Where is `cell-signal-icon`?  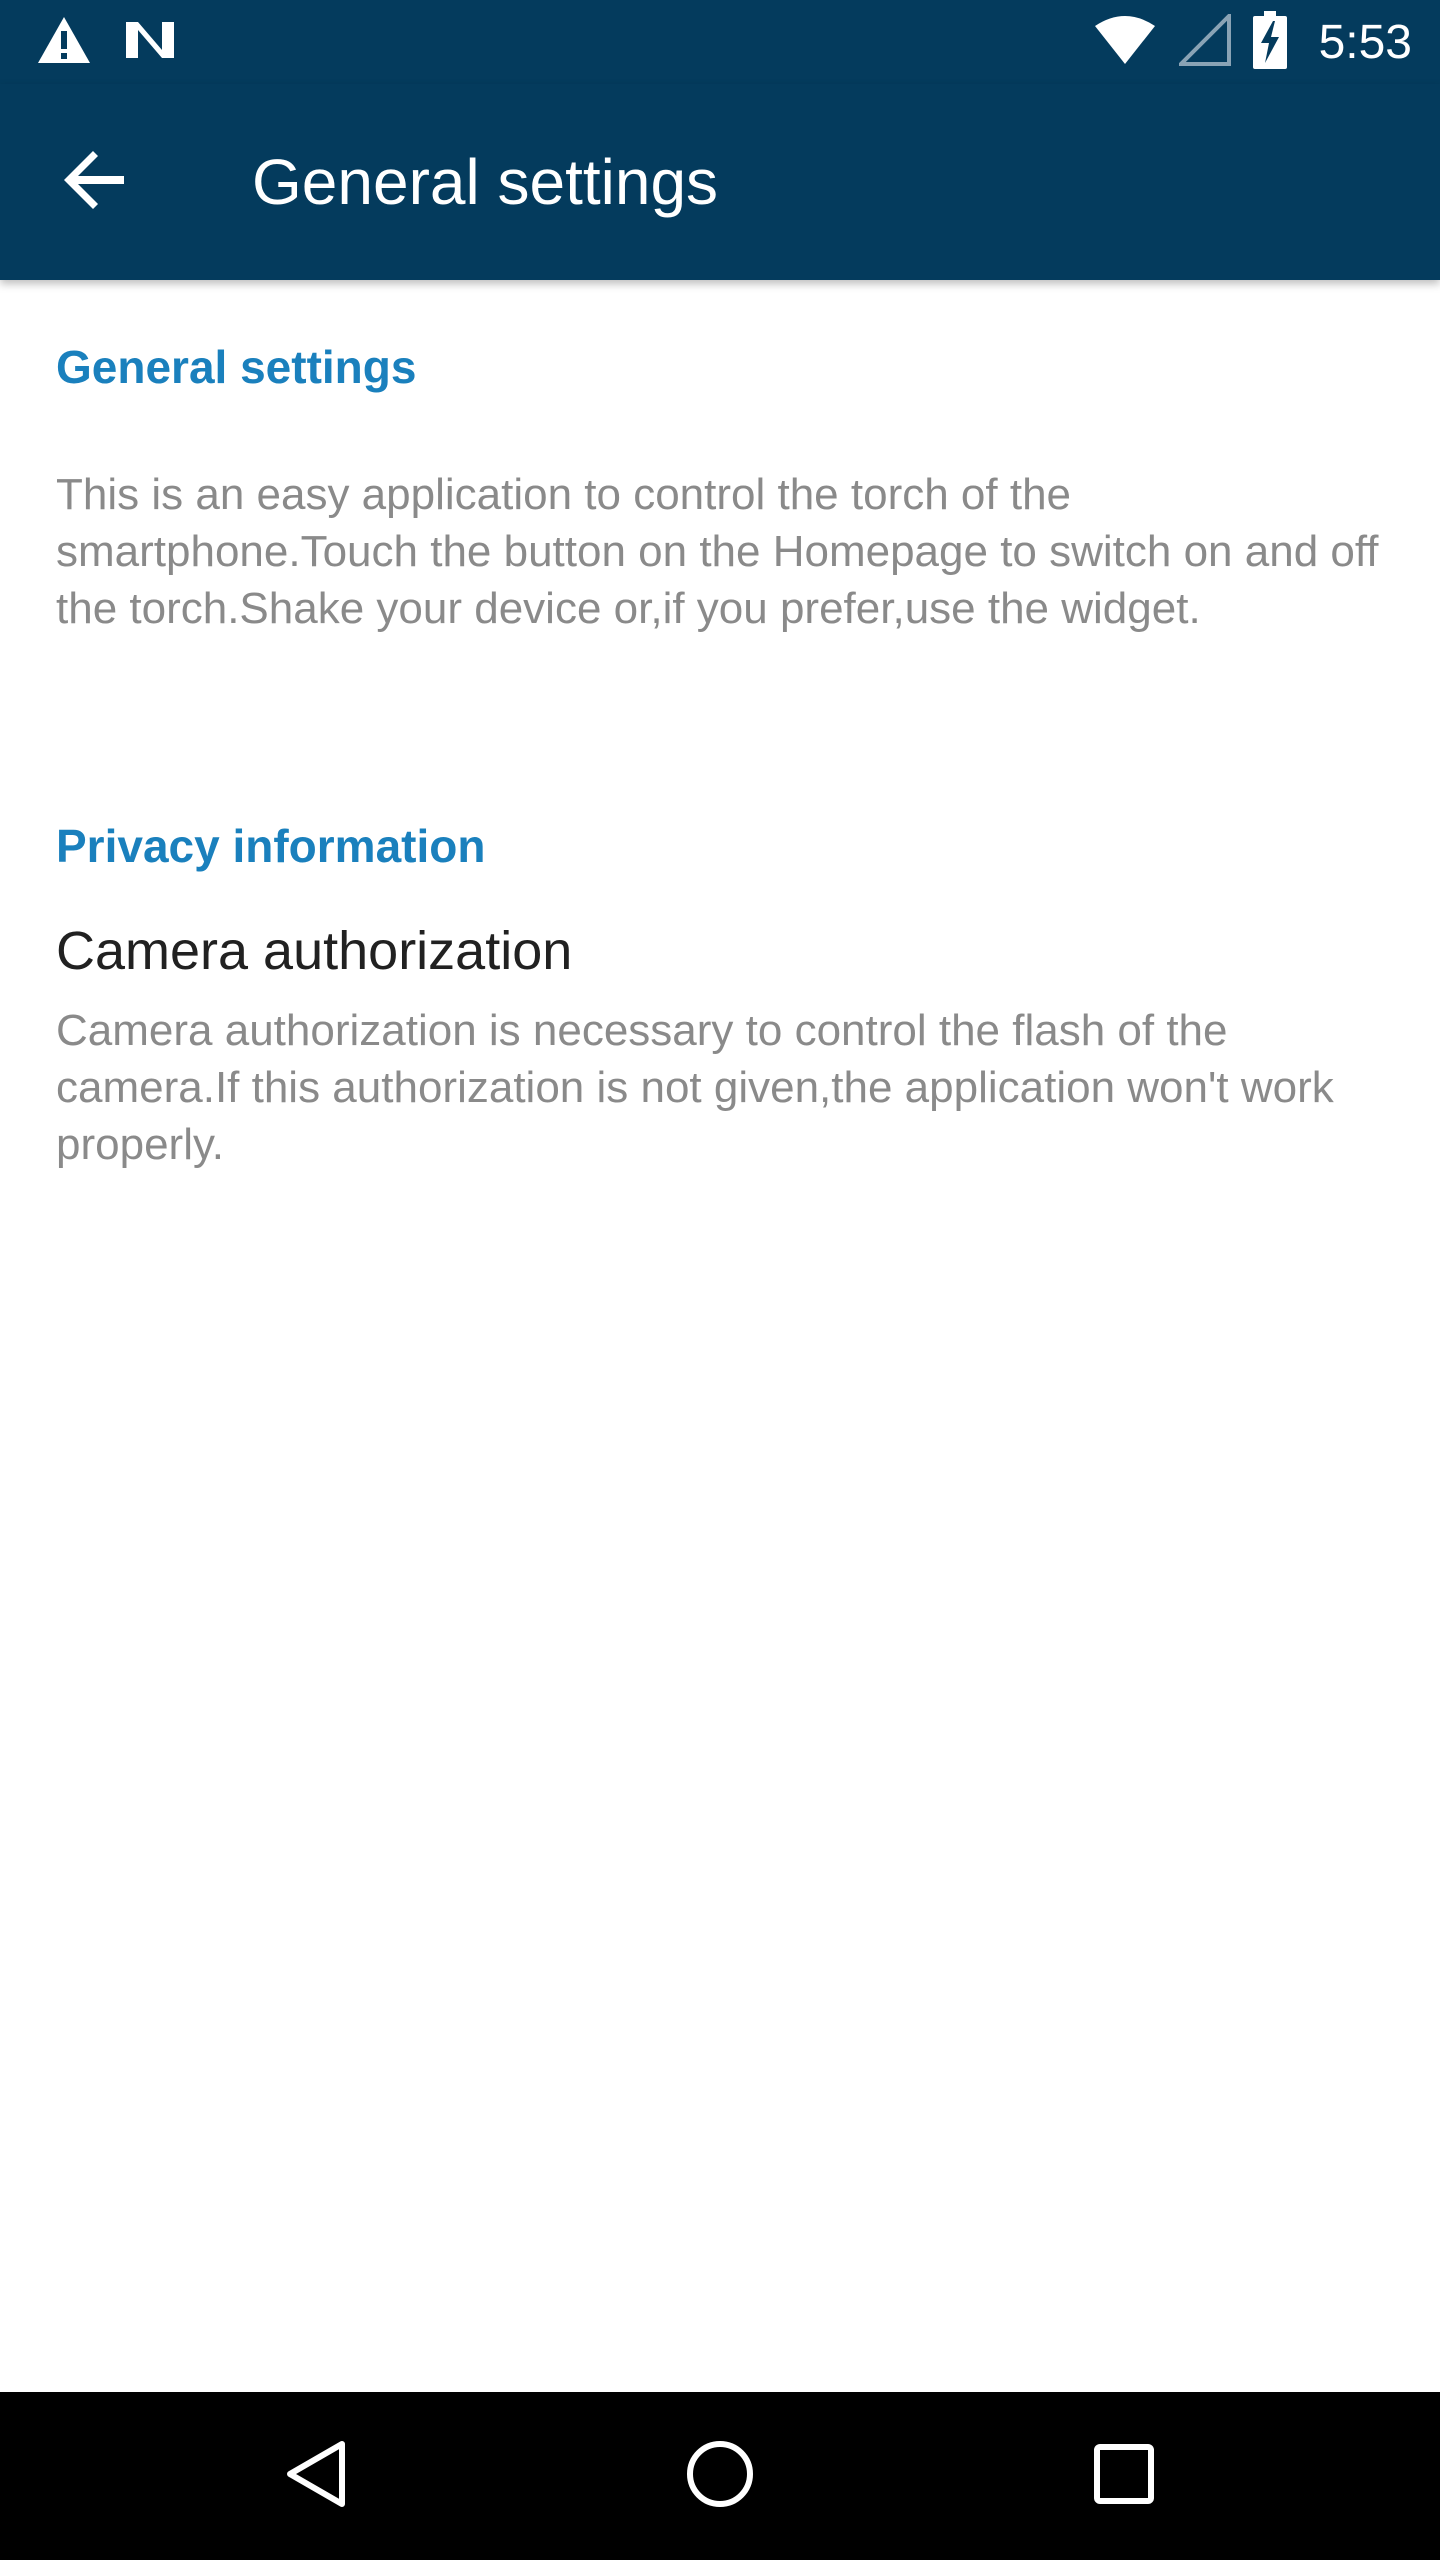
cell-signal-icon is located at coordinates (1203, 40).